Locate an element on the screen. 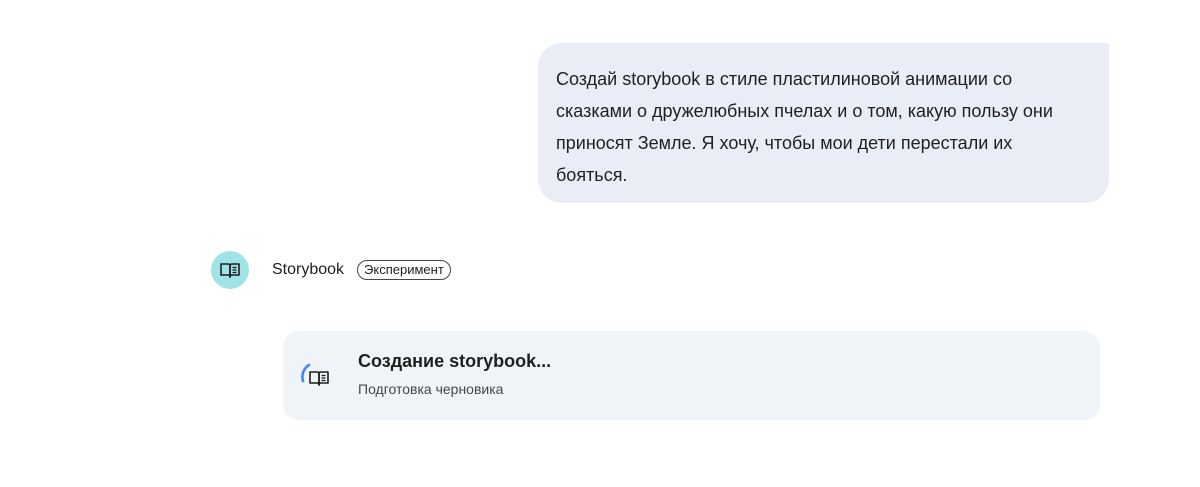  spinner-arc is located at coordinates (306, 373).